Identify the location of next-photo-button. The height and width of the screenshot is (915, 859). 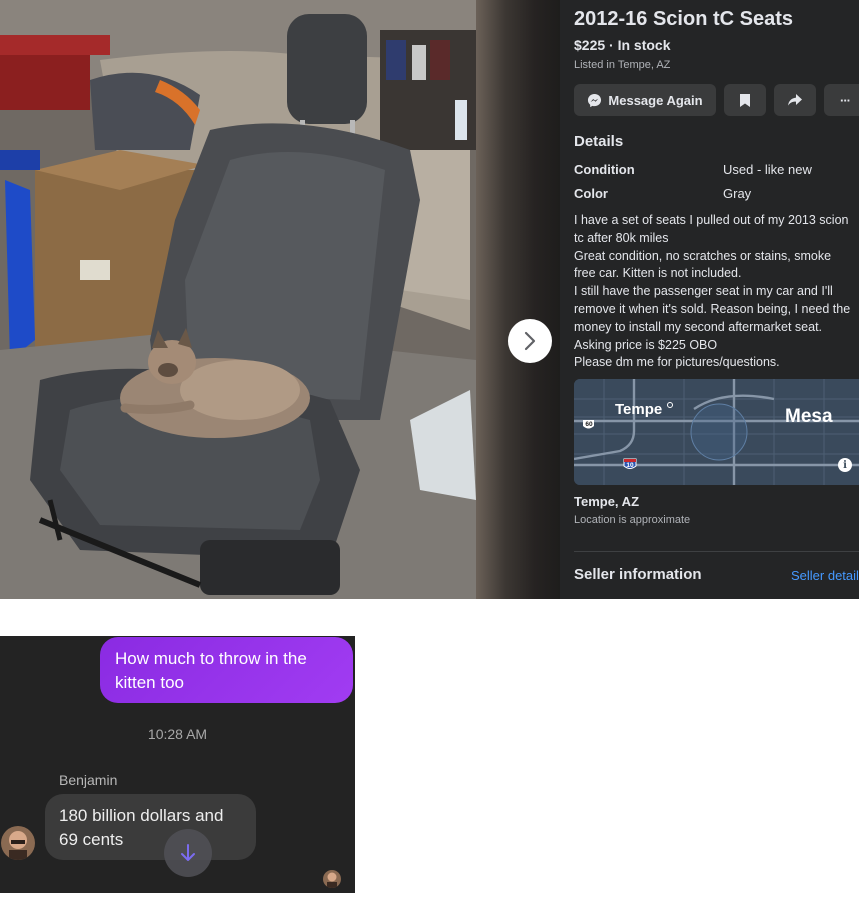
(530, 341).